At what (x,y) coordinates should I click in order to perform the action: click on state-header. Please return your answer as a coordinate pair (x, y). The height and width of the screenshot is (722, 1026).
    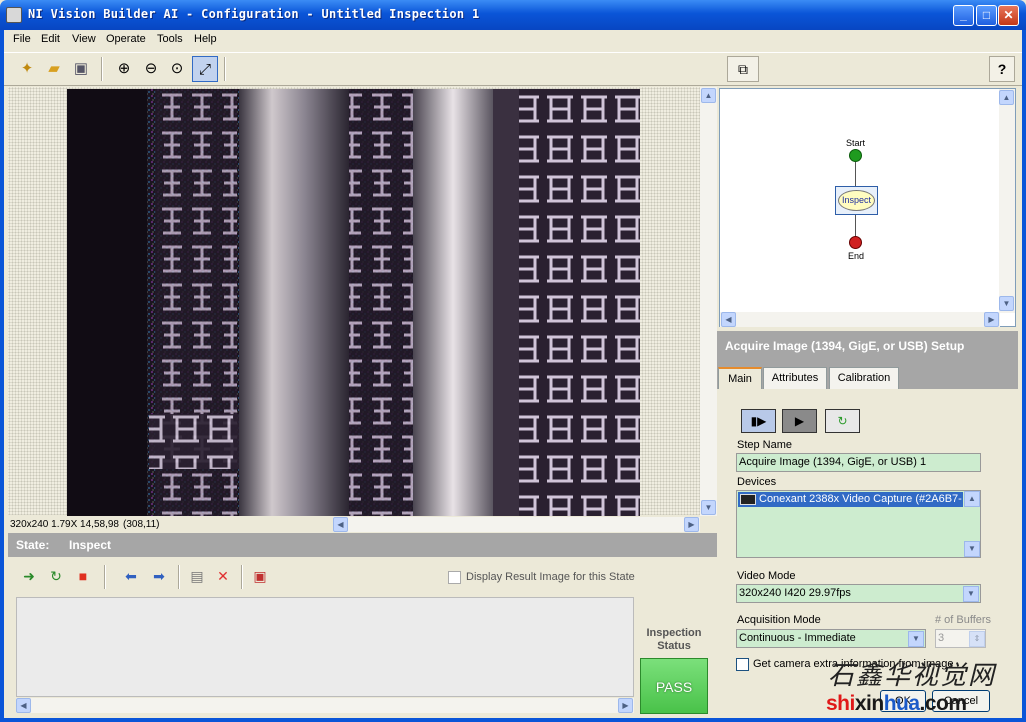
    Looking at the image, I should click on (362, 545).